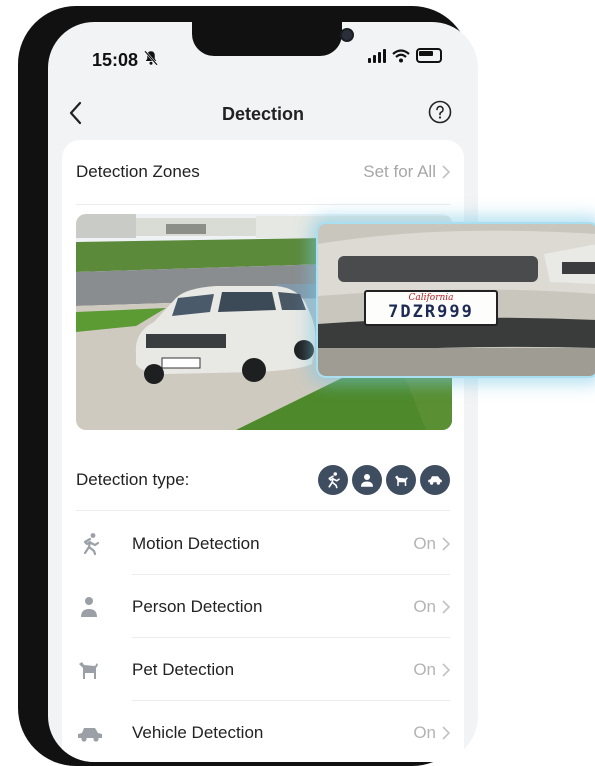 The image size is (595, 766). What do you see at coordinates (96, 733) in the screenshot?
I see `vehicle-icon` at bounding box center [96, 733].